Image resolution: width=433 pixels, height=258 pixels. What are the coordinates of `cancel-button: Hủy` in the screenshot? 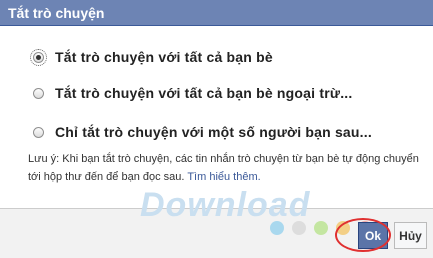 It's located at (410, 235).